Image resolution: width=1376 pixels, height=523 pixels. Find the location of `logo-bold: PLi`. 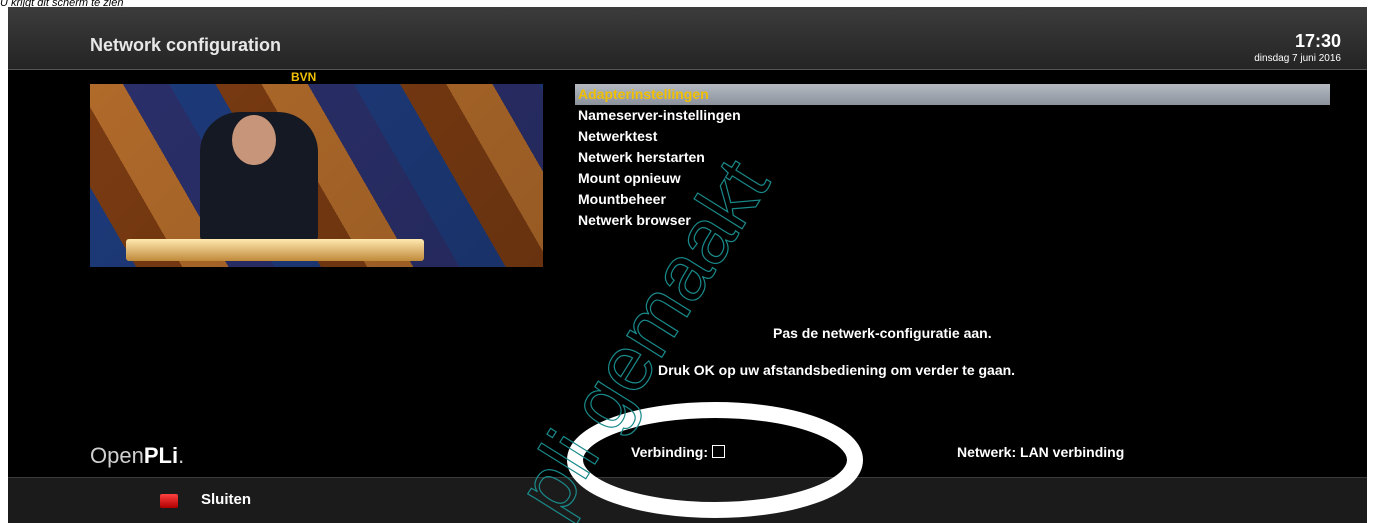

logo-bold: PLi is located at coordinates (161, 455).